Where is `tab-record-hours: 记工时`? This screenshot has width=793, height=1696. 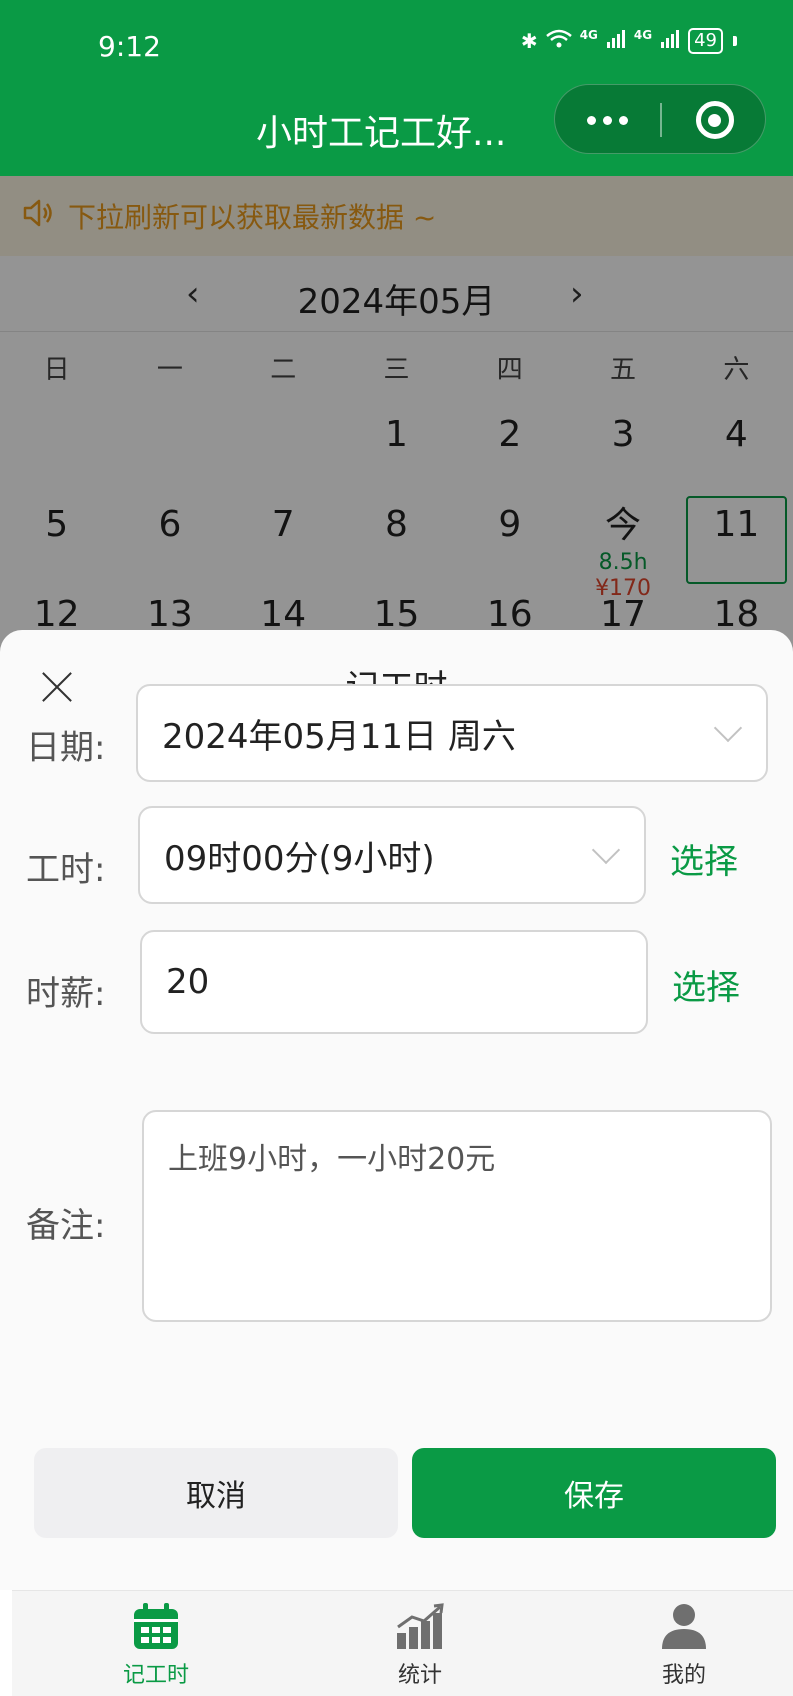
tab-record-hours: 记工时 is located at coordinates (156, 1645).